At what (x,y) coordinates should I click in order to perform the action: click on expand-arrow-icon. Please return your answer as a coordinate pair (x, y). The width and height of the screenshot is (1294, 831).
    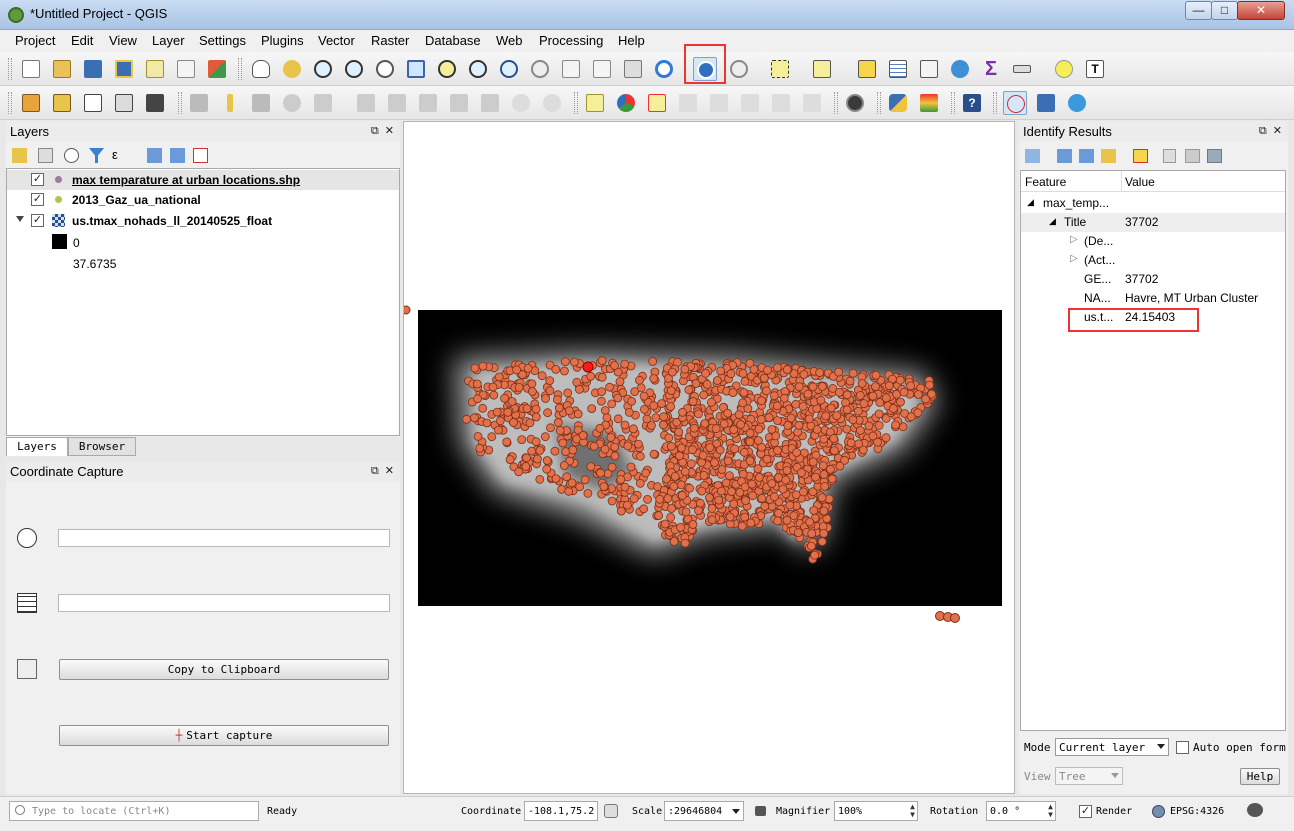
    Looking at the image, I should click on (20, 219).